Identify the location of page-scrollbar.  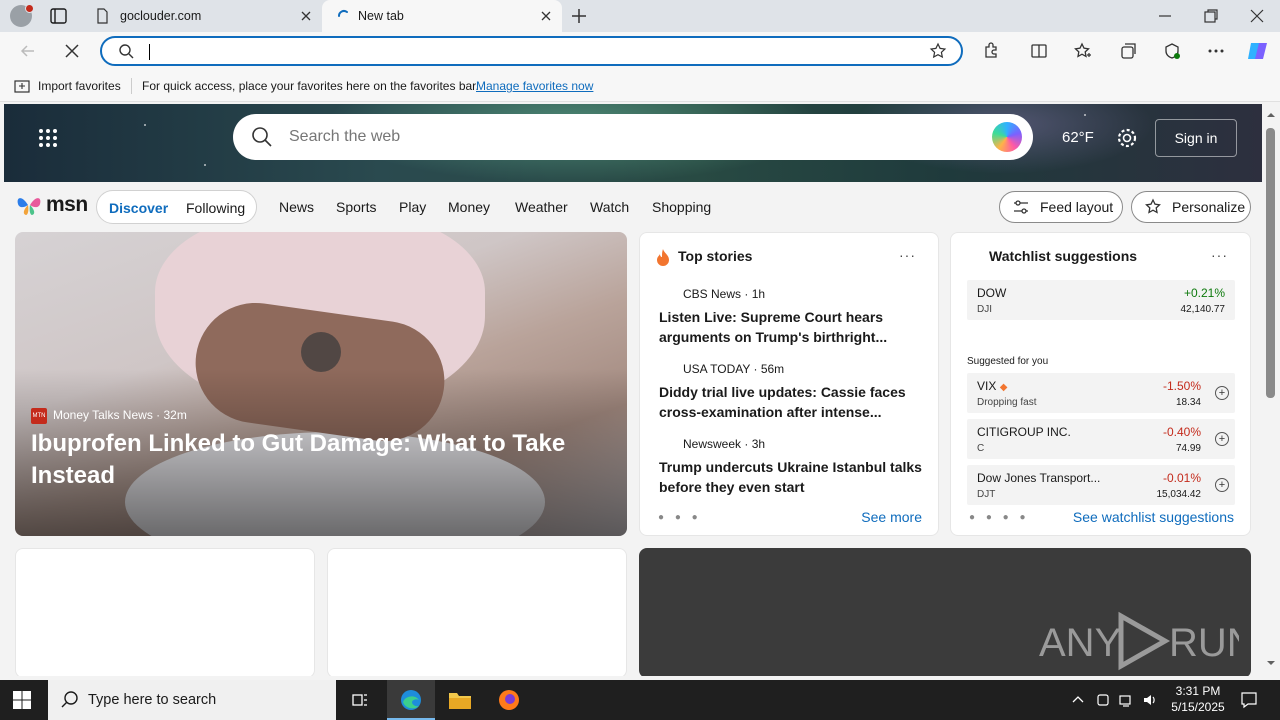
(1271, 390).